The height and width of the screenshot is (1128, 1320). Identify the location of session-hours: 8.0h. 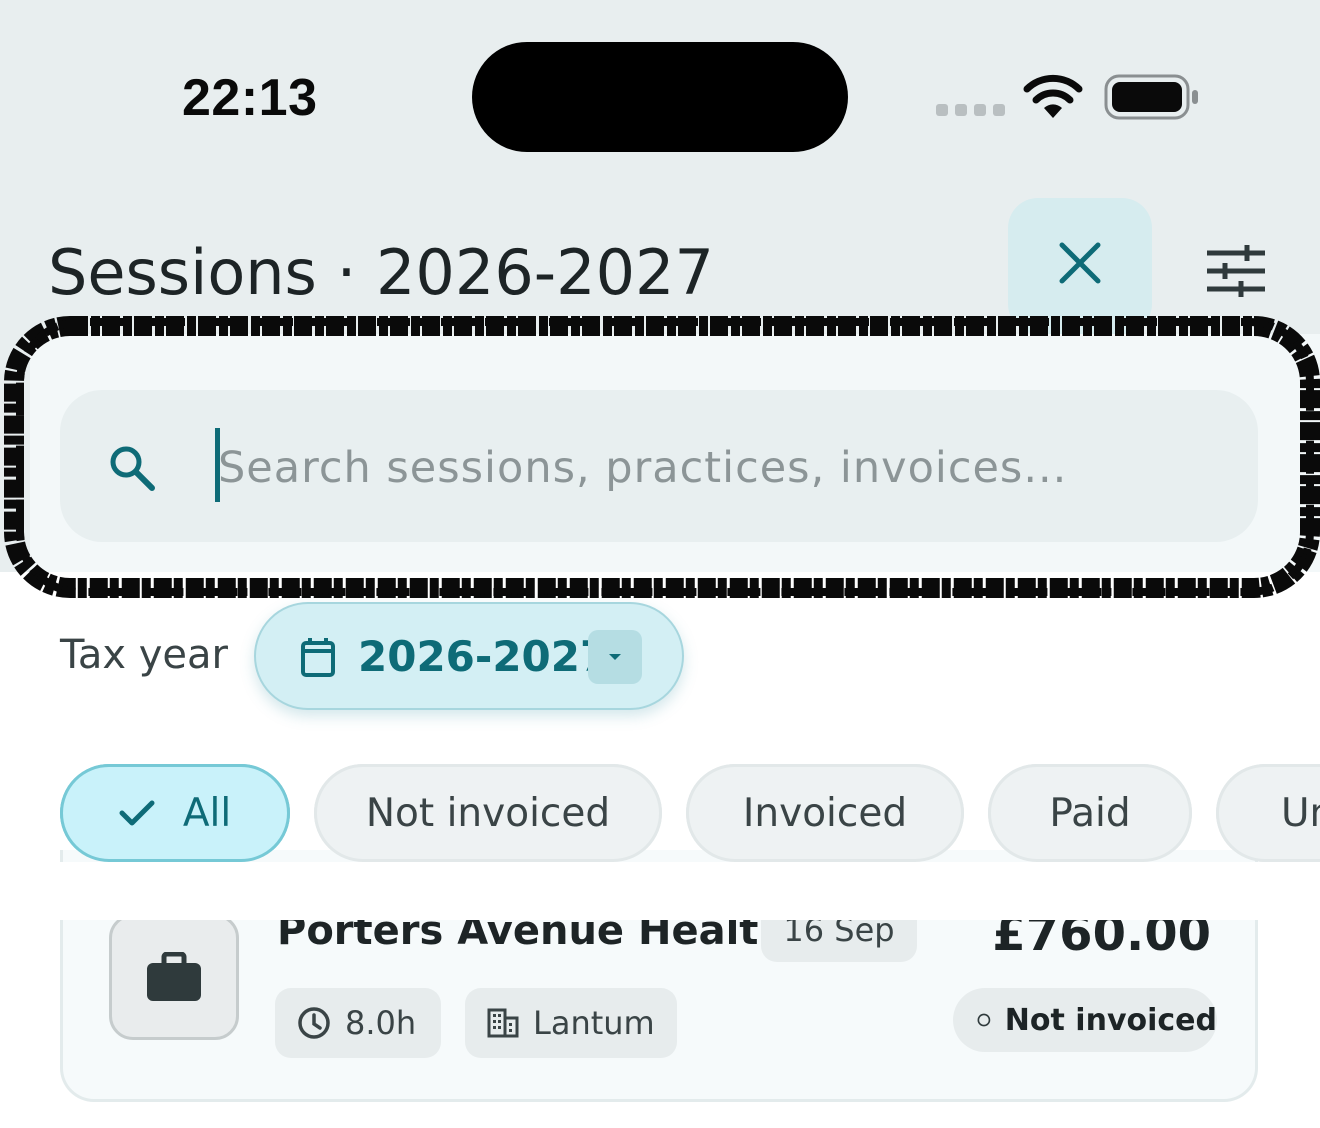
(358, 1023).